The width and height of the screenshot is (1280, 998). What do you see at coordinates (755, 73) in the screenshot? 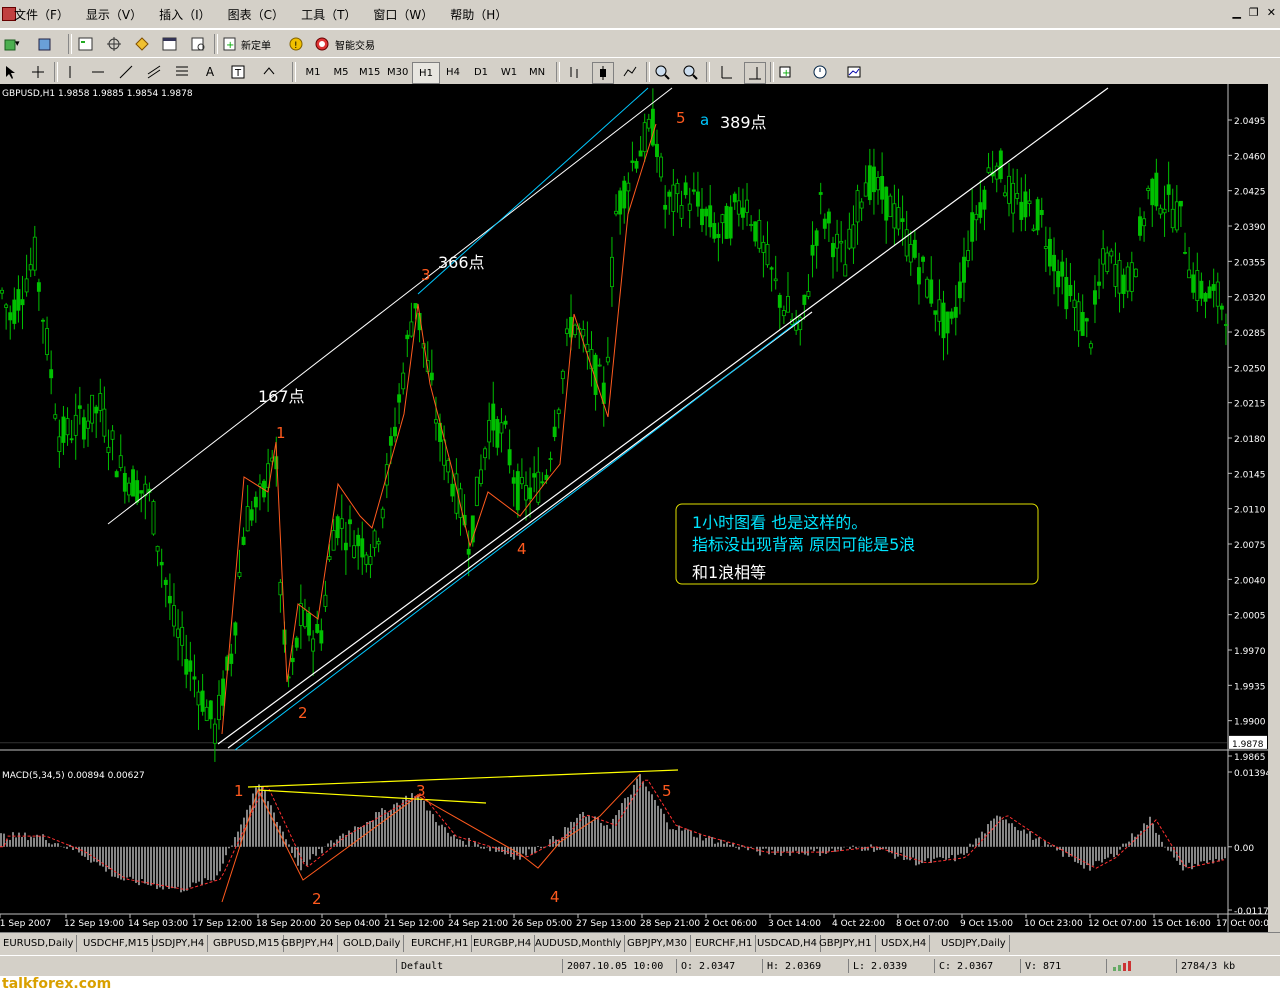
I see `chart-shift-icon` at bounding box center [755, 73].